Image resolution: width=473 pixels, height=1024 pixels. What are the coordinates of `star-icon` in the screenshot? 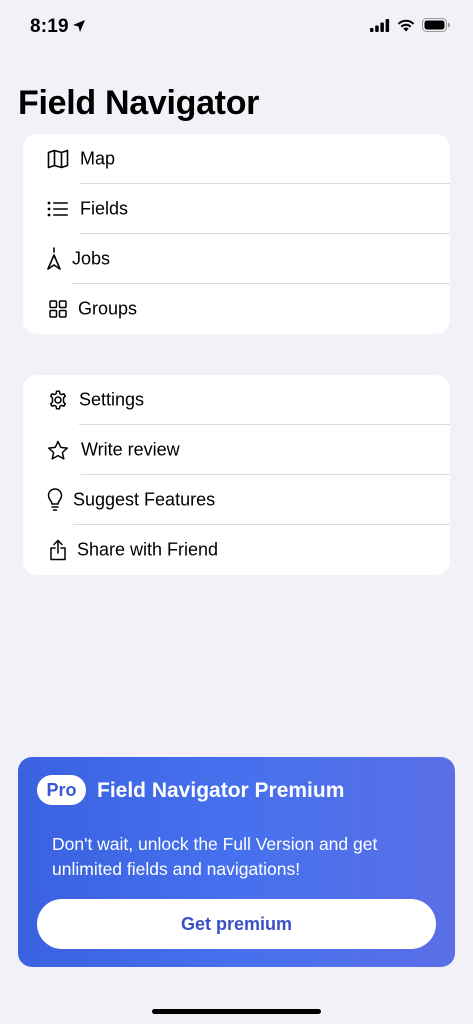 It's located at (58, 450).